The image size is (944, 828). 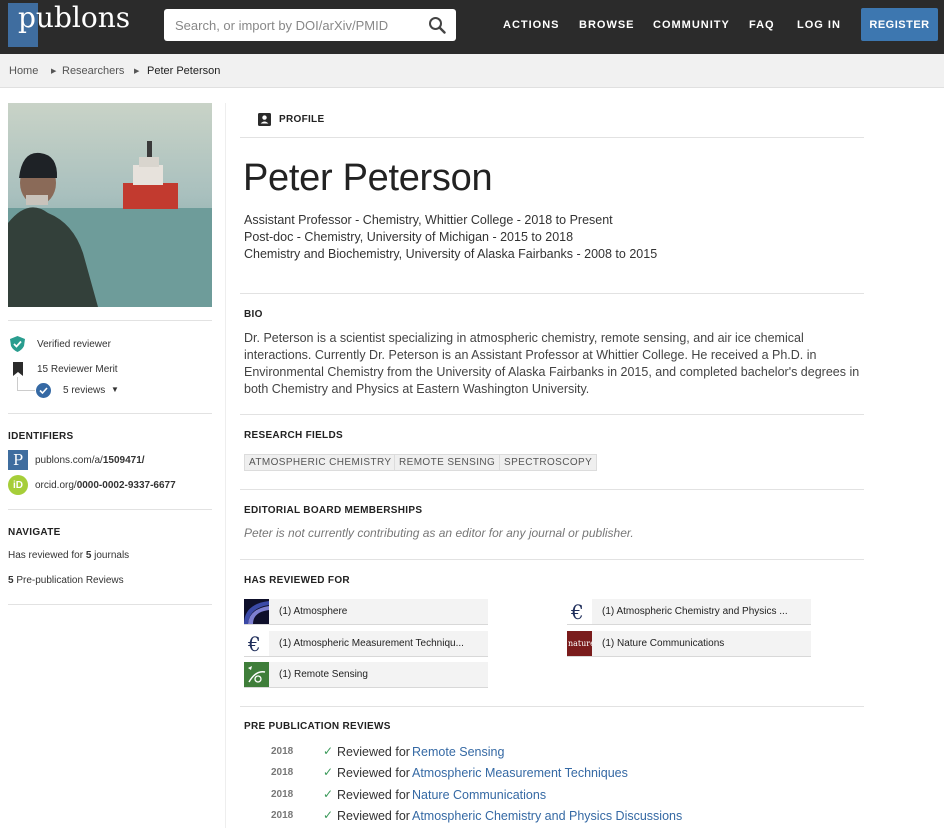 What do you see at coordinates (762, 25) in the screenshot?
I see `nav-faq: FAQ` at bounding box center [762, 25].